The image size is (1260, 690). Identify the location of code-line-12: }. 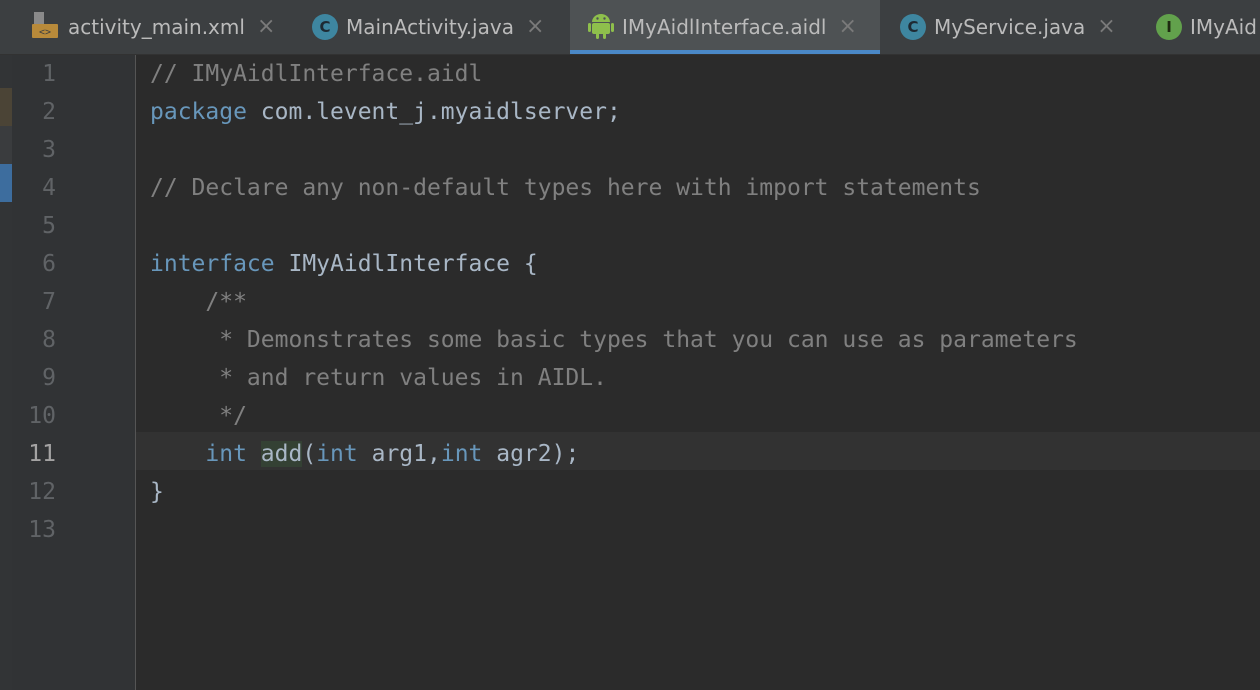
(157, 492).